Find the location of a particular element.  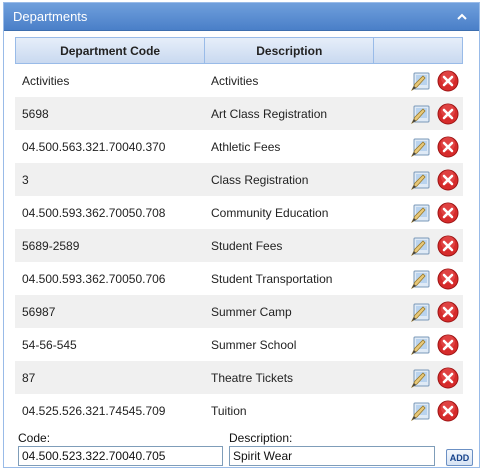

description-cell: Student Transportation is located at coordinates (272, 278).